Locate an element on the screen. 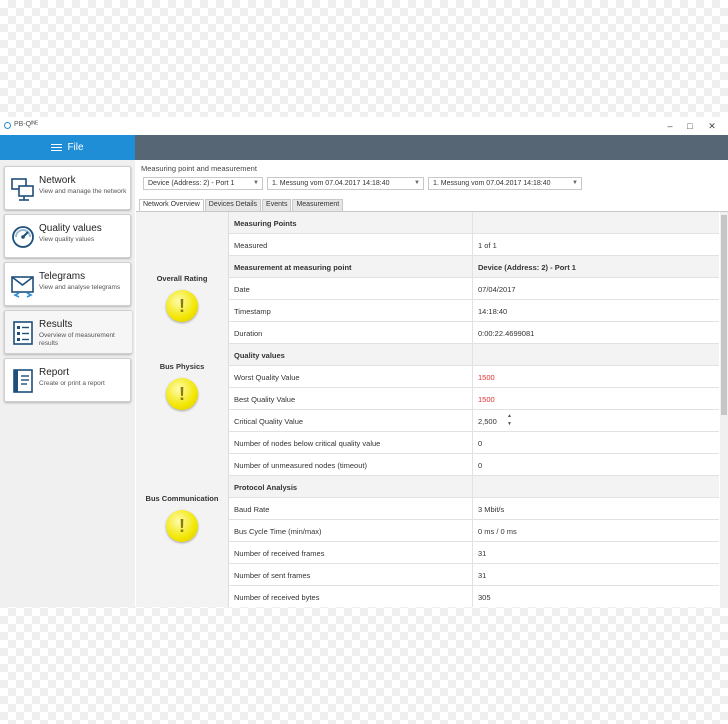 This screenshot has width=728, height=724. tab-devices-details: Devices Details is located at coordinates (233, 205).